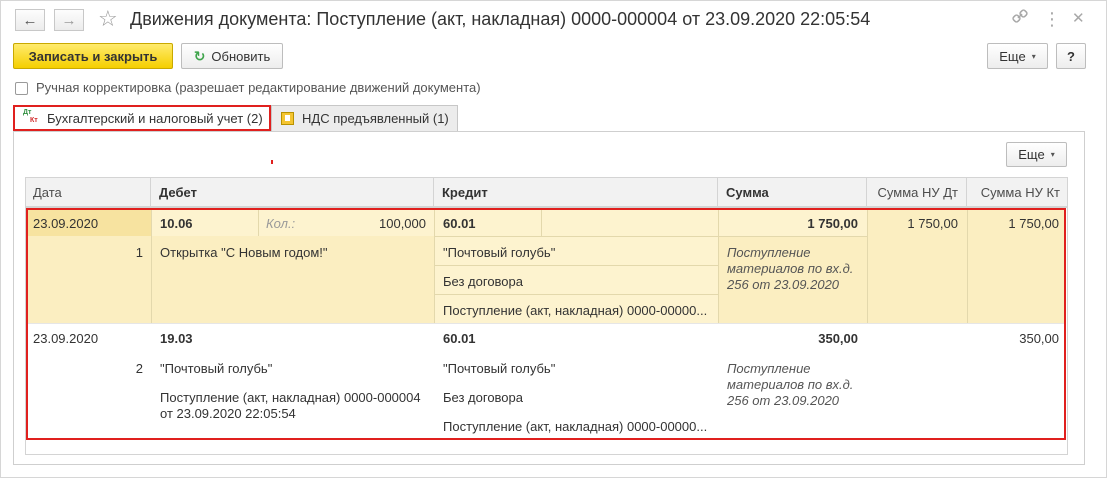  What do you see at coordinates (88, 192) in the screenshot?
I see `column-header-date: Дата` at bounding box center [88, 192].